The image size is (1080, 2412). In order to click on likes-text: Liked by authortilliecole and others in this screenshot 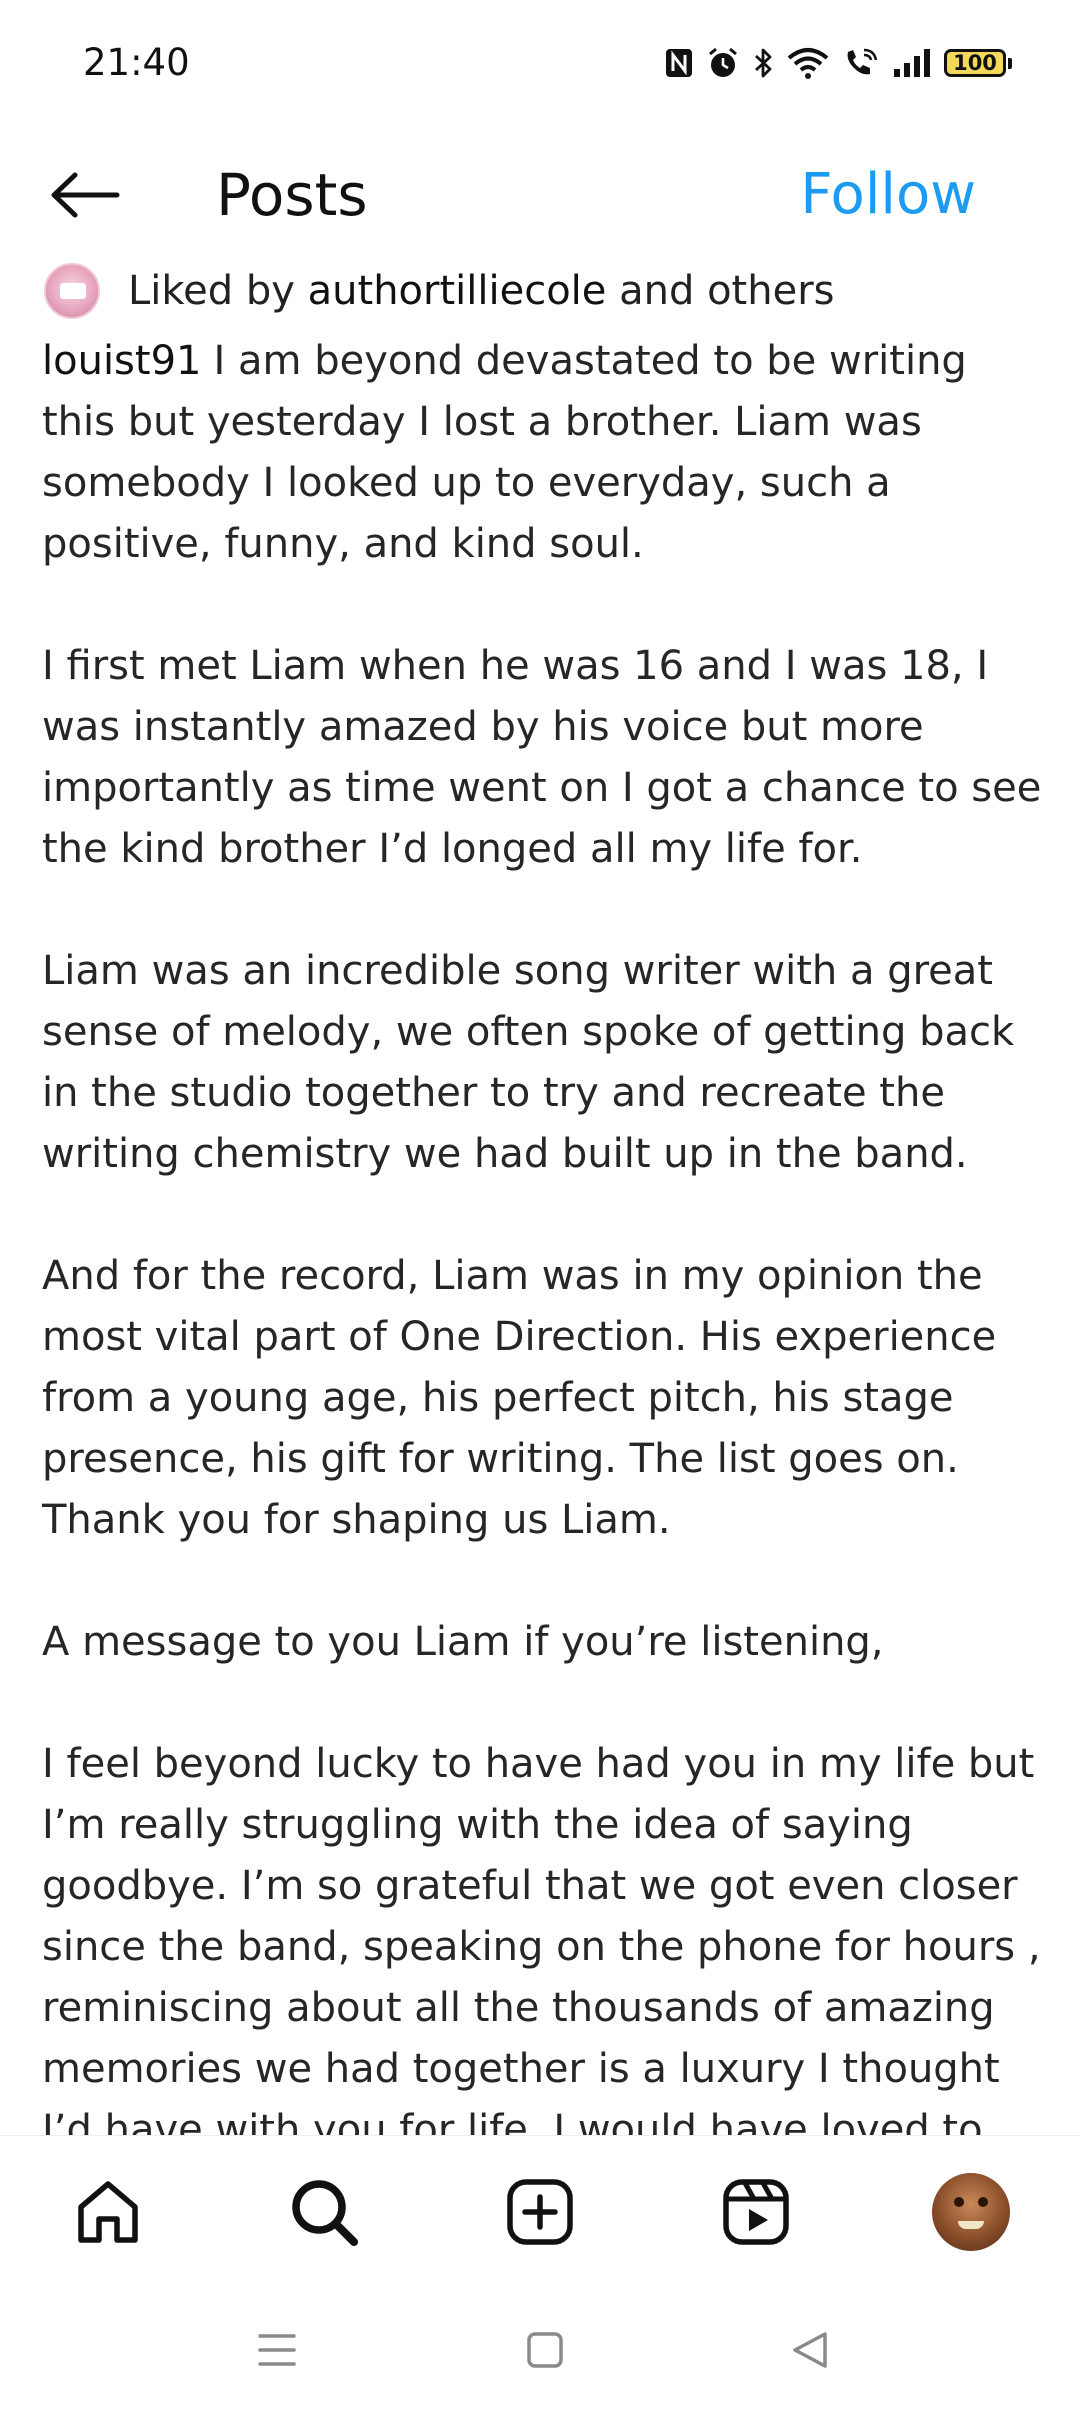, I will do `click(481, 291)`.